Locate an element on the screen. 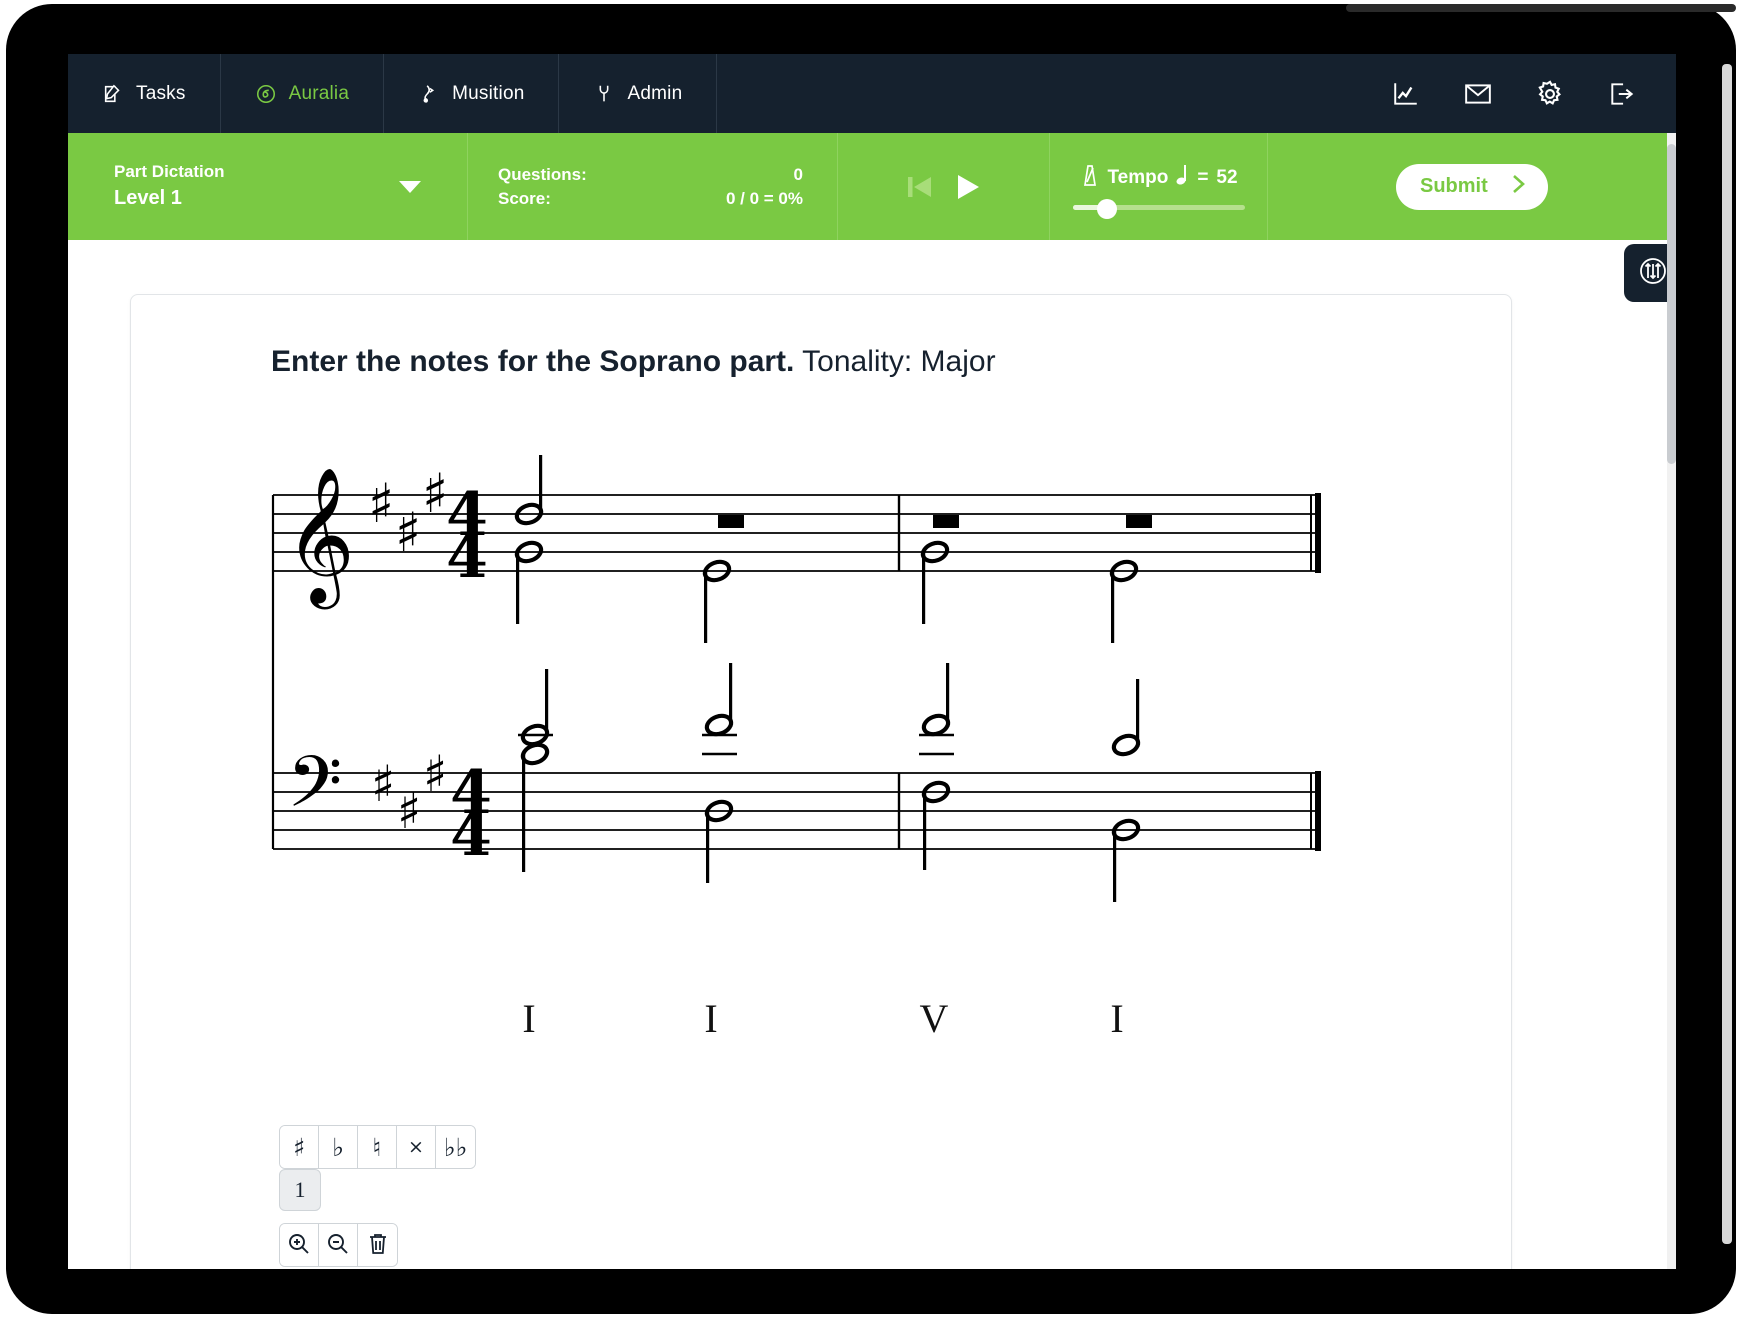  bass-clef-icon: 𝄢 is located at coordinates (314, 791).